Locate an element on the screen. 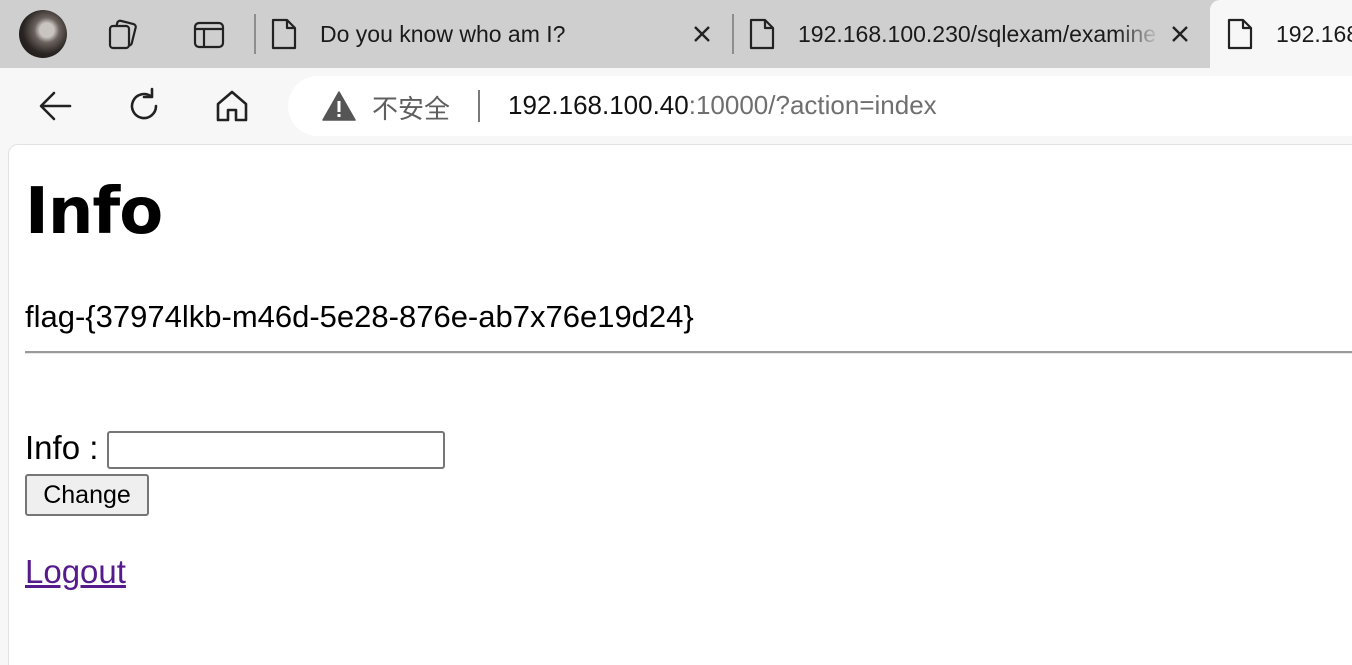 Image resolution: width=1352 pixels, height=665 pixels. info-input is located at coordinates (276, 450).